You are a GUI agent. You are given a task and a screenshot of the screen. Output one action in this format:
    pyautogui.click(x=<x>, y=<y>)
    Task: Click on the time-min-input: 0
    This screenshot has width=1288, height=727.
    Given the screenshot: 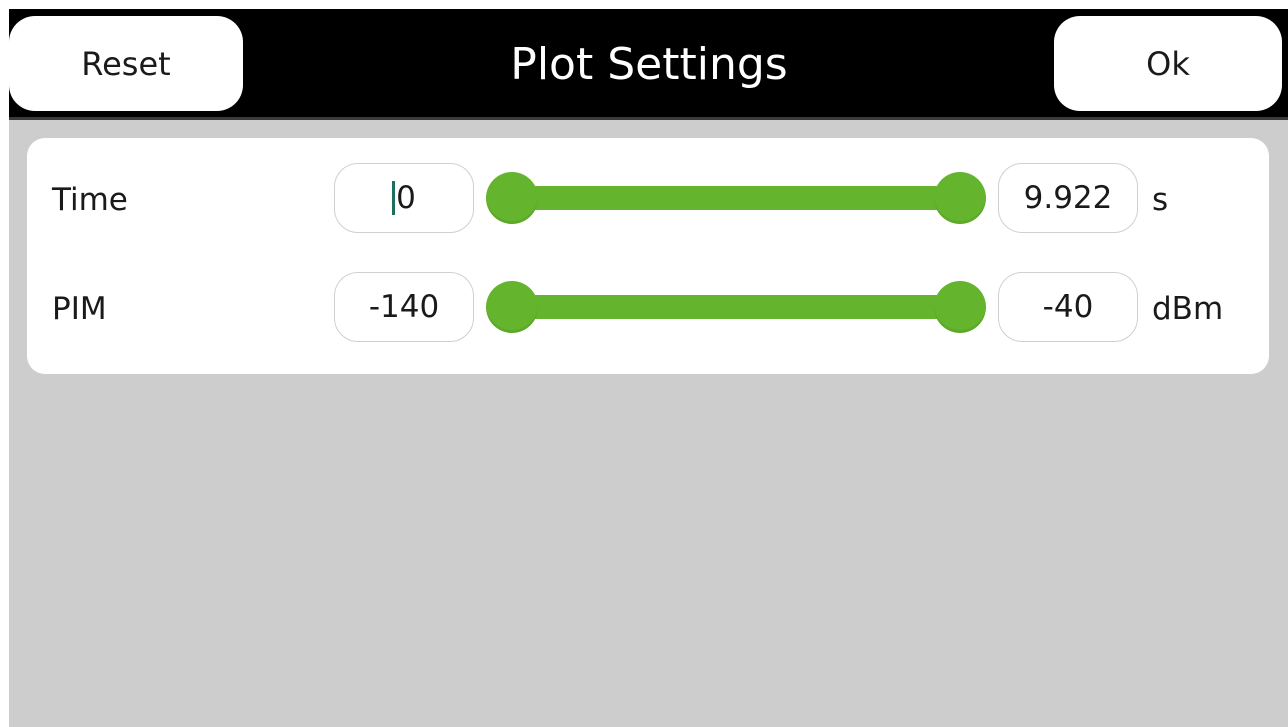 What is the action you would take?
    pyautogui.click(x=404, y=198)
    